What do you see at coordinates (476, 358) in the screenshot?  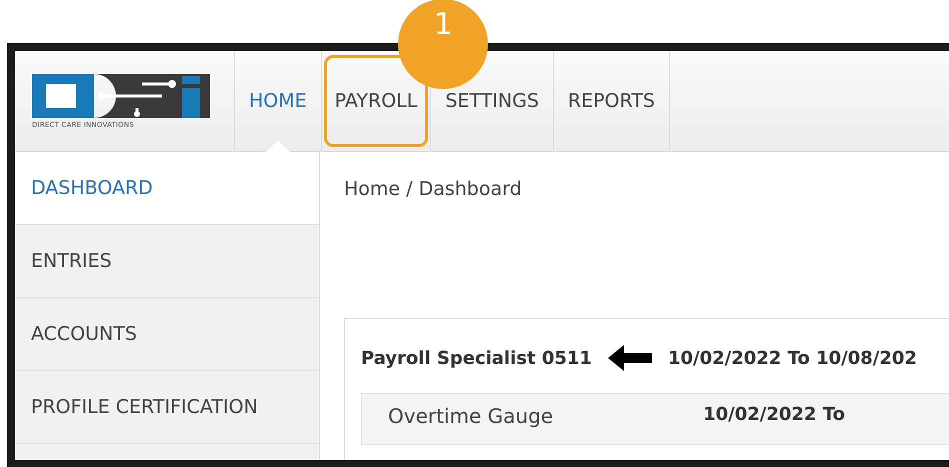 I see `card-title: Payroll Specialist 0511` at bounding box center [476, 358].